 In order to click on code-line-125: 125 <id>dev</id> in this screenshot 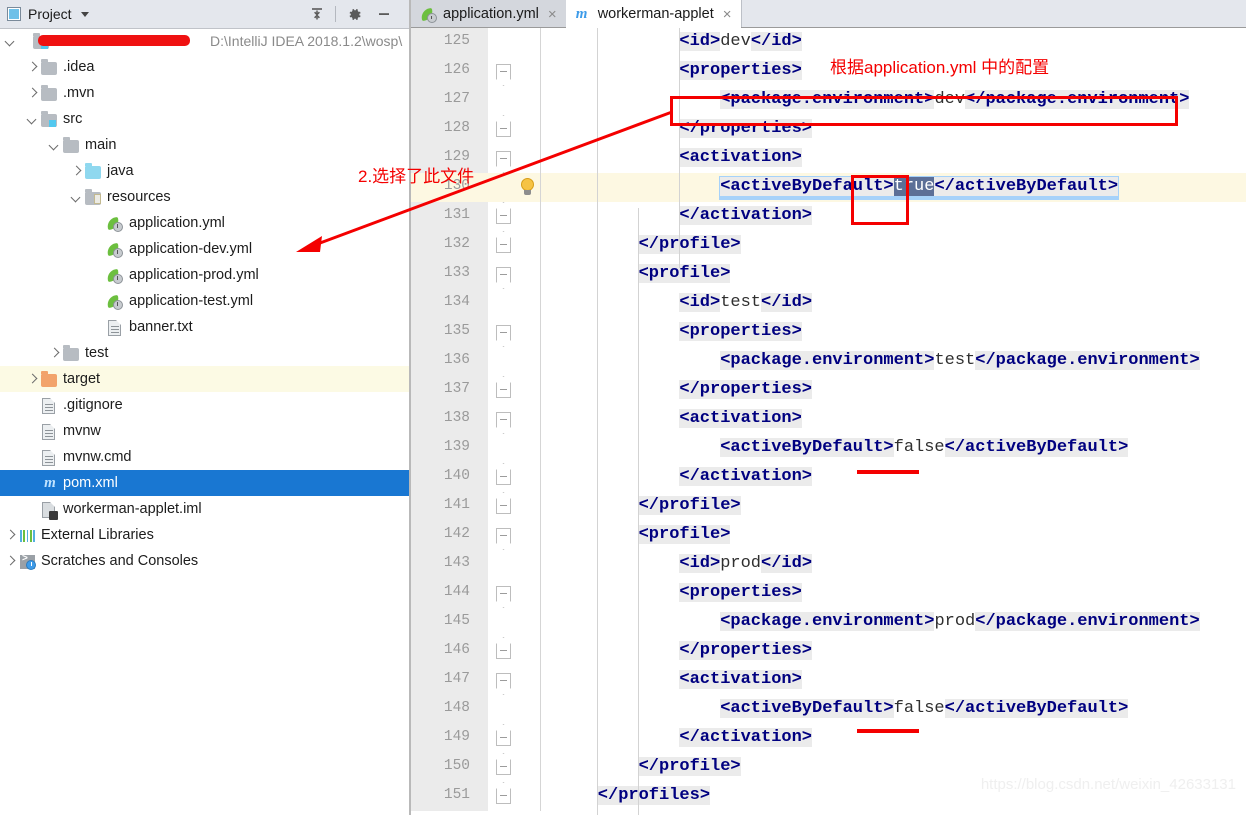, I will do `click(828, 42)`.